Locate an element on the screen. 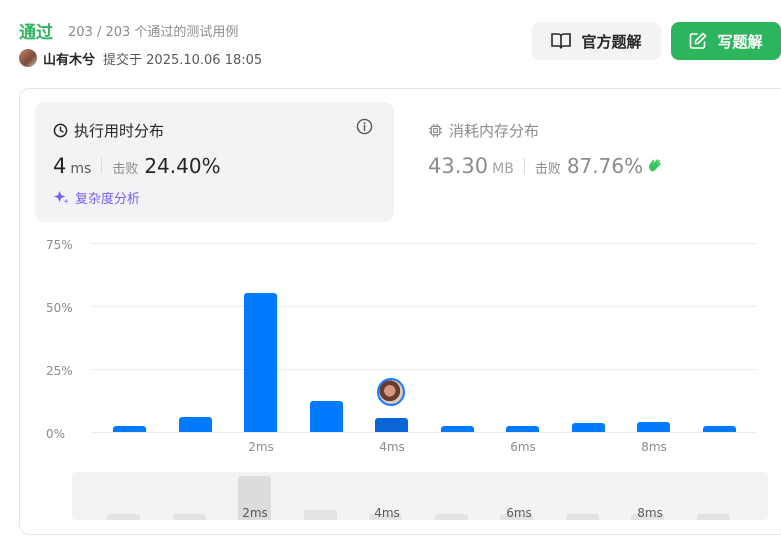 The width and height of the screenshot is (781, 547). memory-value-row: 43.30 MB 击败 87.76% is located at coordinates (546, 166).